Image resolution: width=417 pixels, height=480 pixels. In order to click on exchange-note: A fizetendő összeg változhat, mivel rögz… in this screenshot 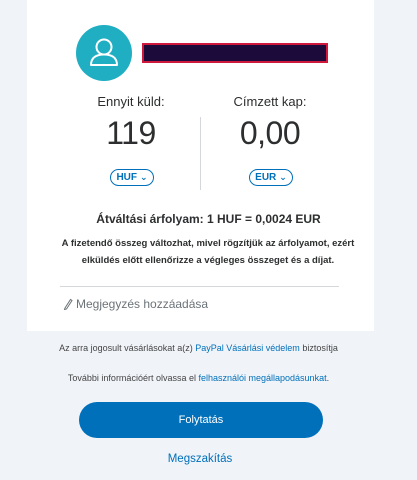, I will do `click(208, 252)`.